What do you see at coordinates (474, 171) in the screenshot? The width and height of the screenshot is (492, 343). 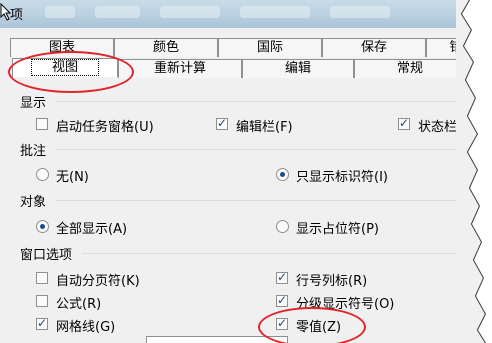 I see `torn-edge` at bounding box center [474, 171].